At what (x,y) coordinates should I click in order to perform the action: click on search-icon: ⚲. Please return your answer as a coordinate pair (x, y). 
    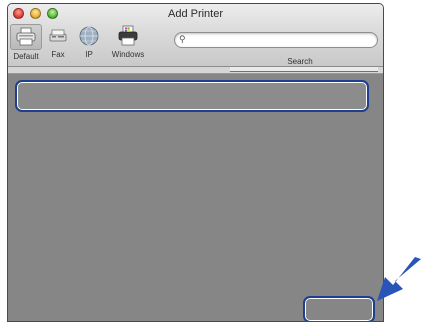
    Looking at the image, I should click on (182, 39).